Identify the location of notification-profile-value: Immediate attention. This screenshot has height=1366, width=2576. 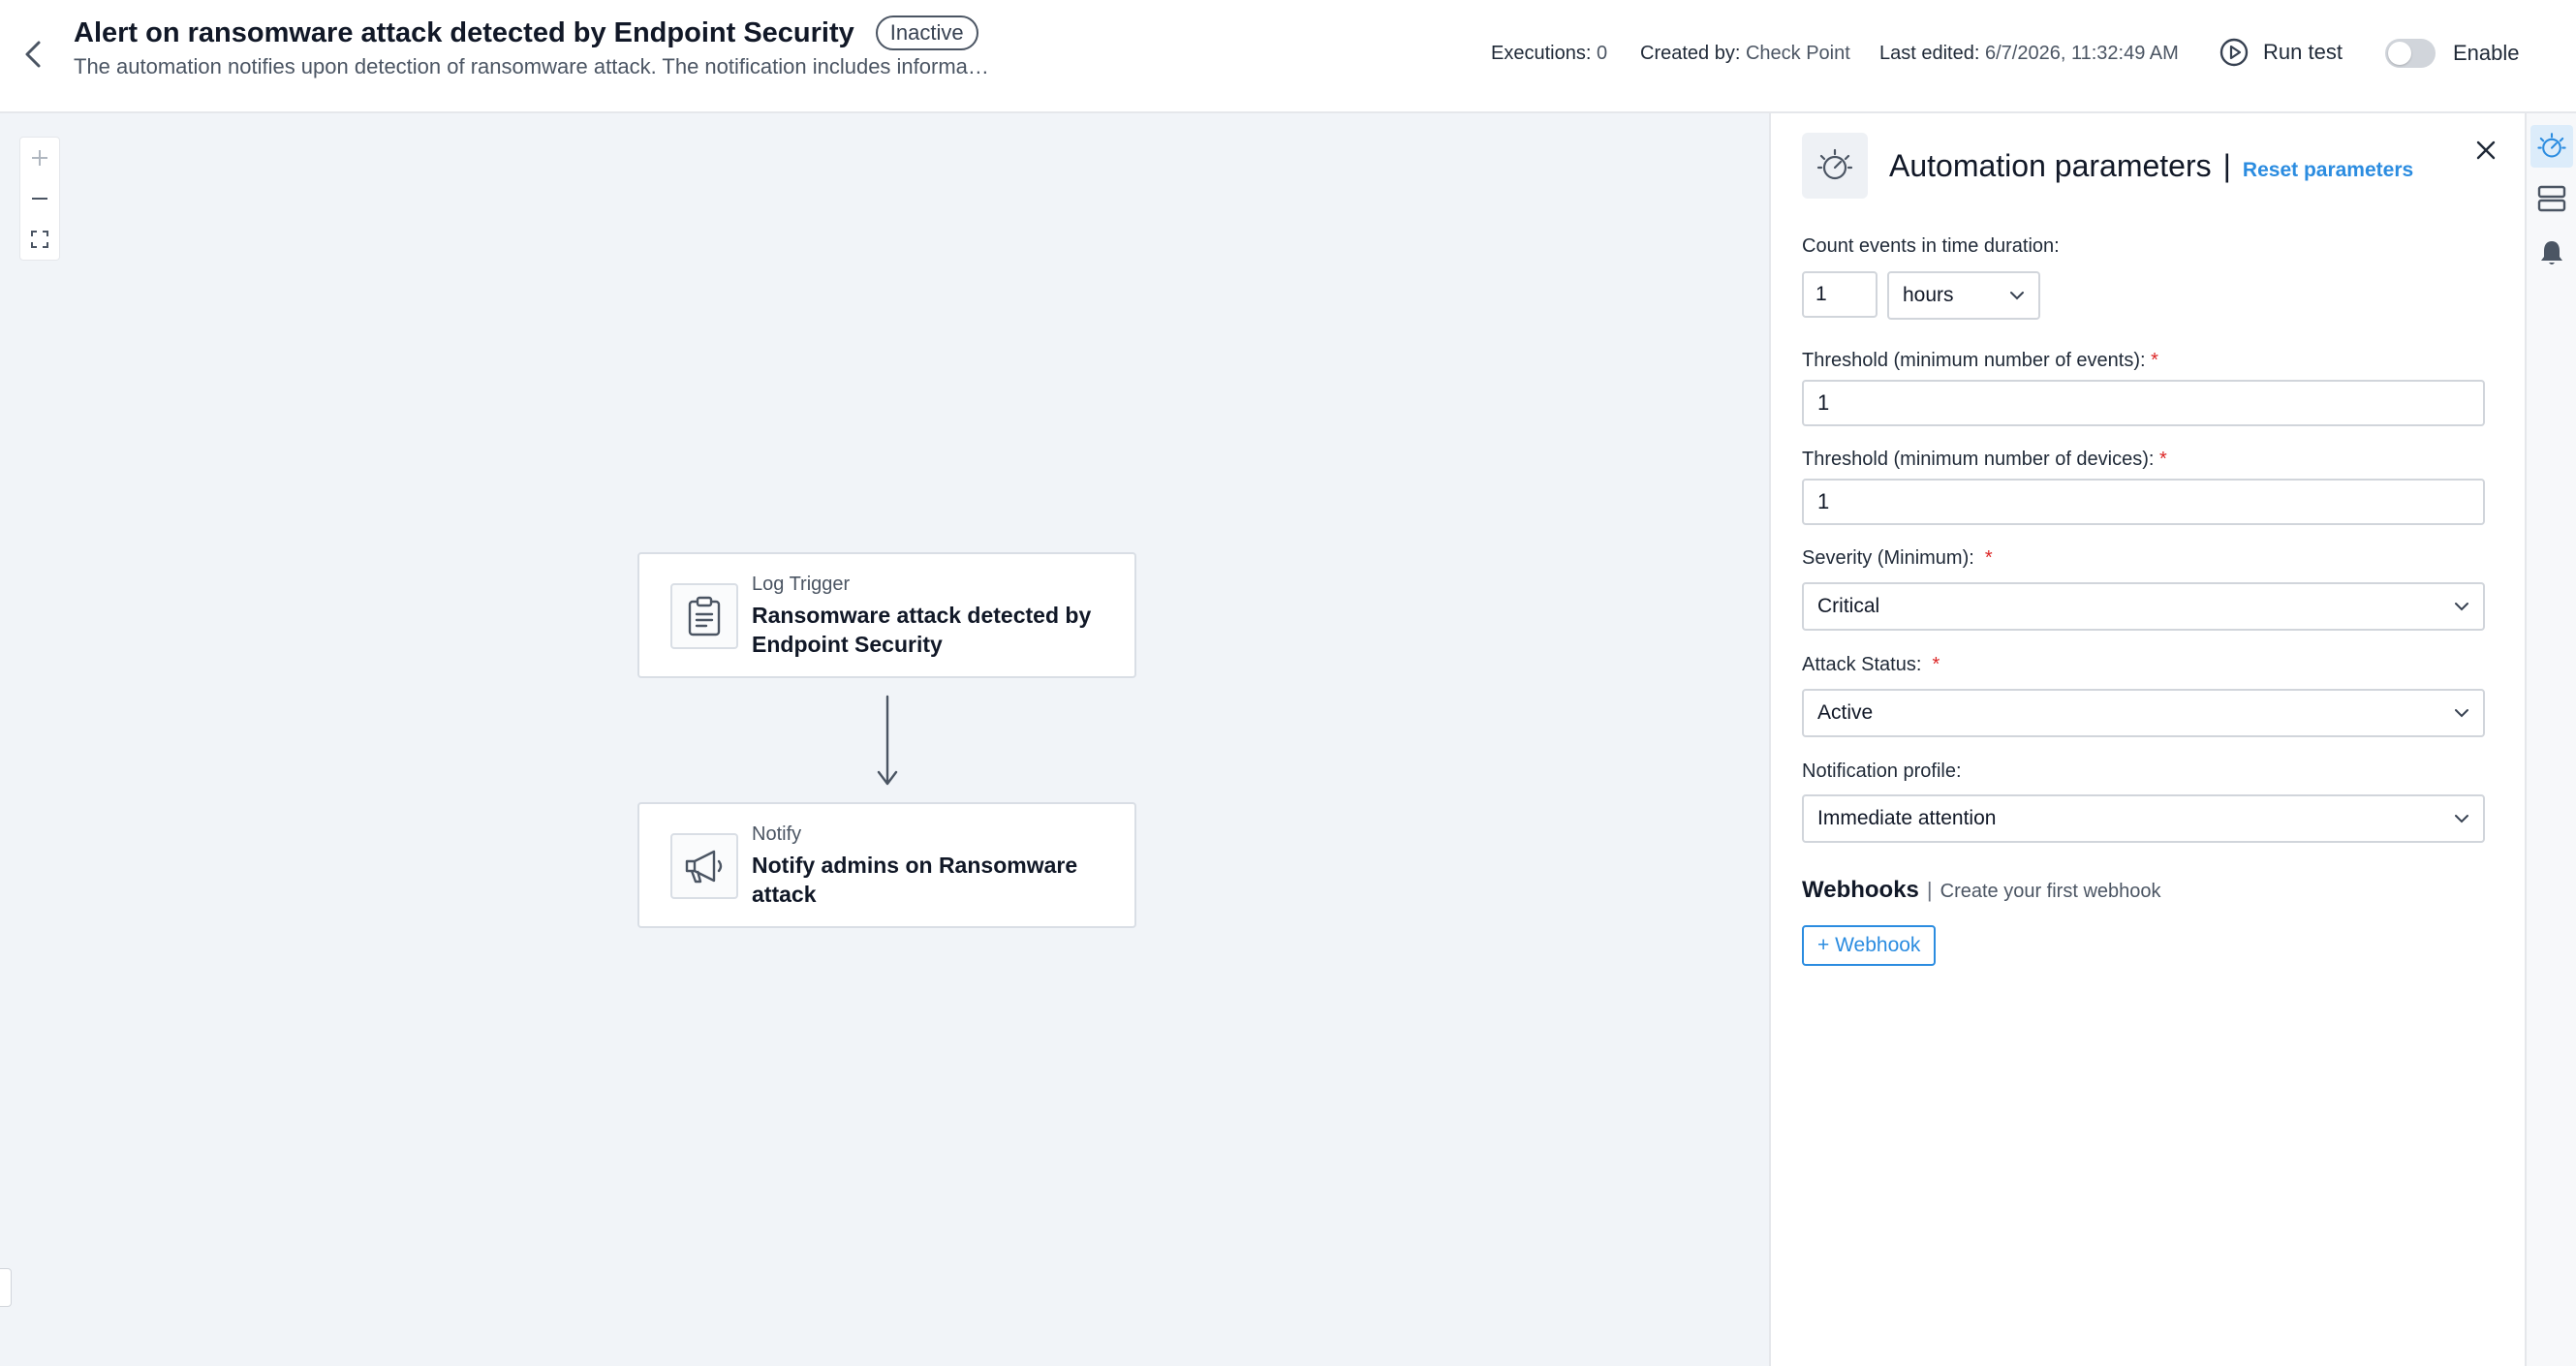
(1907, 818).